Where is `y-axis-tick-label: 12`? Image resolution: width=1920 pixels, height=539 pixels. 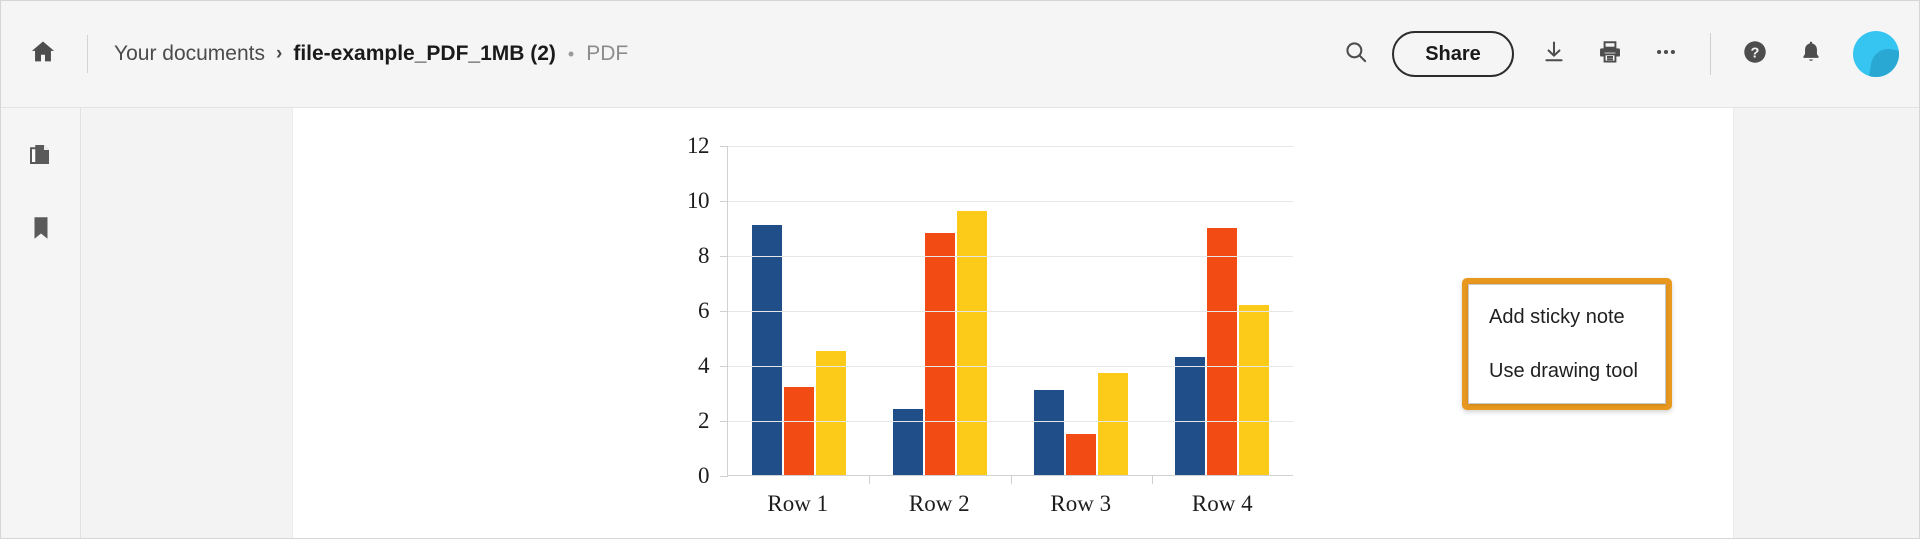
y-axis-tick-label: 12 is located at coordinates (698, 145).